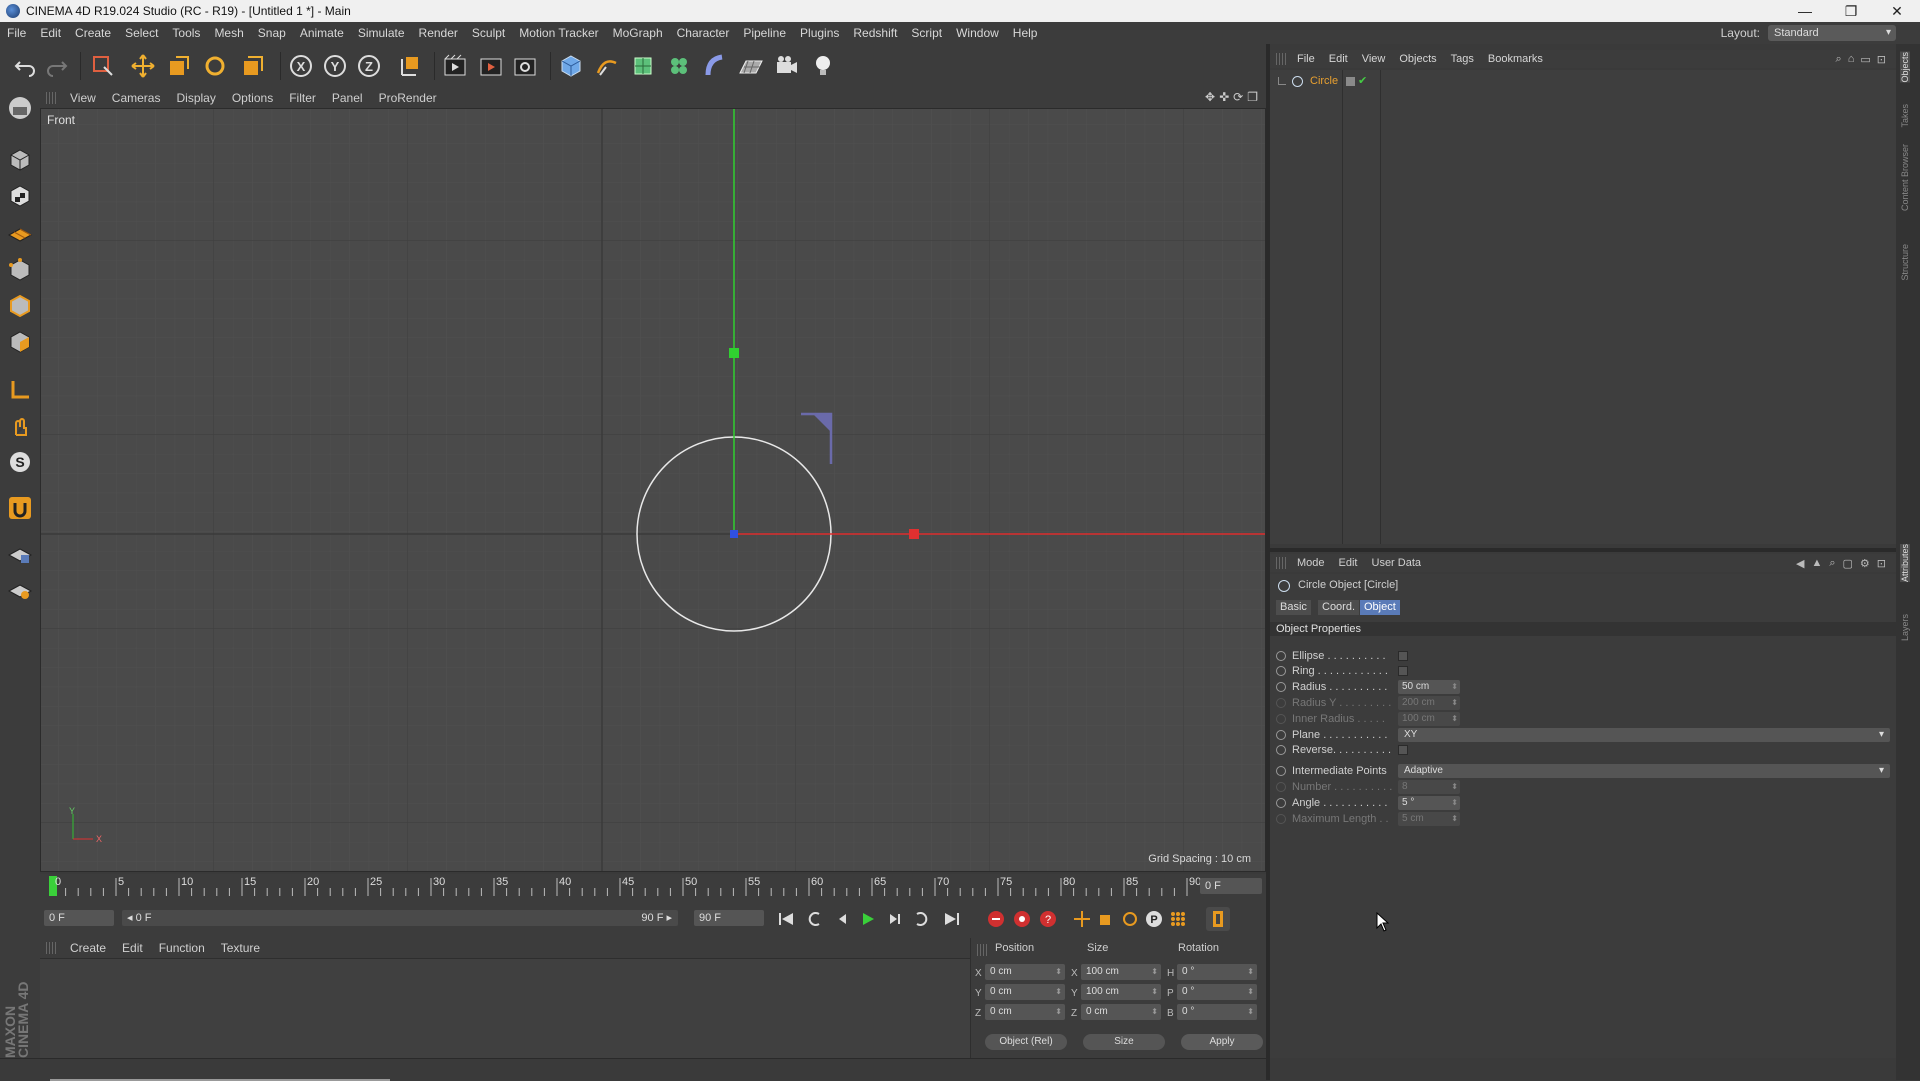 The height and width of the screenshot is (1081, 1920). What do you see at coordinates (1025, 972) in the screenshot?
I see `position-x-field: 0 cm` at bounding box center [1025, 972].